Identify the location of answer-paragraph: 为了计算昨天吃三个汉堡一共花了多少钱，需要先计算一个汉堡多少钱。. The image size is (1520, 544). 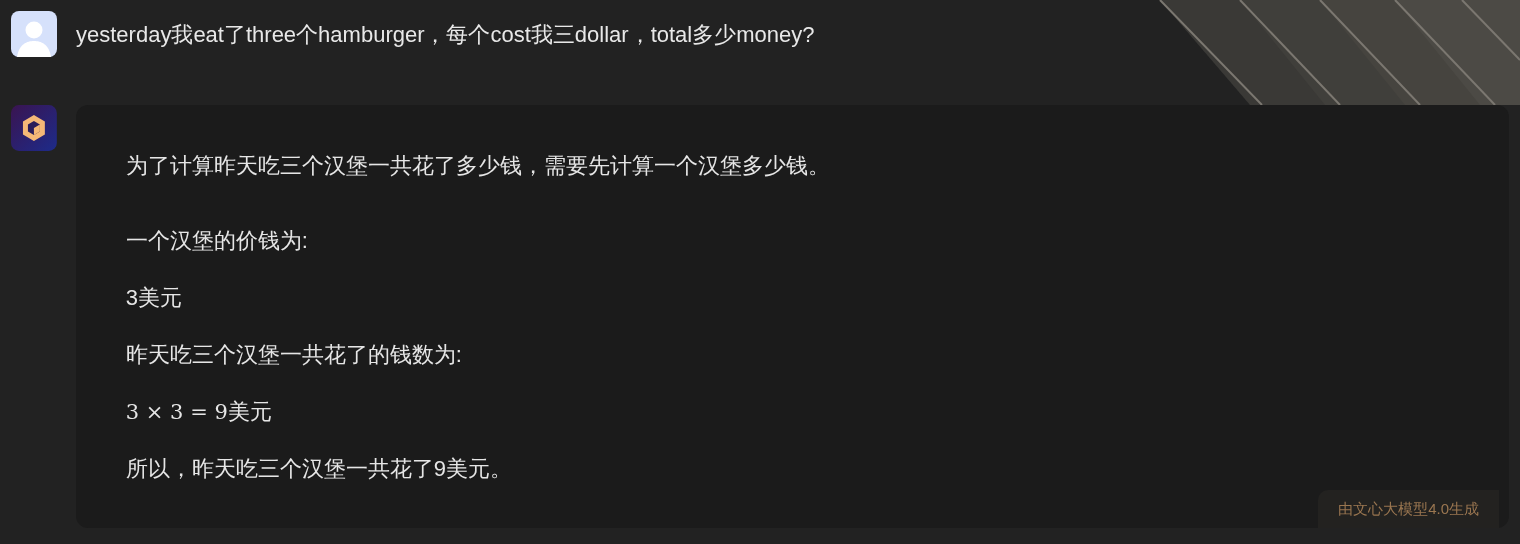
(478, 166).